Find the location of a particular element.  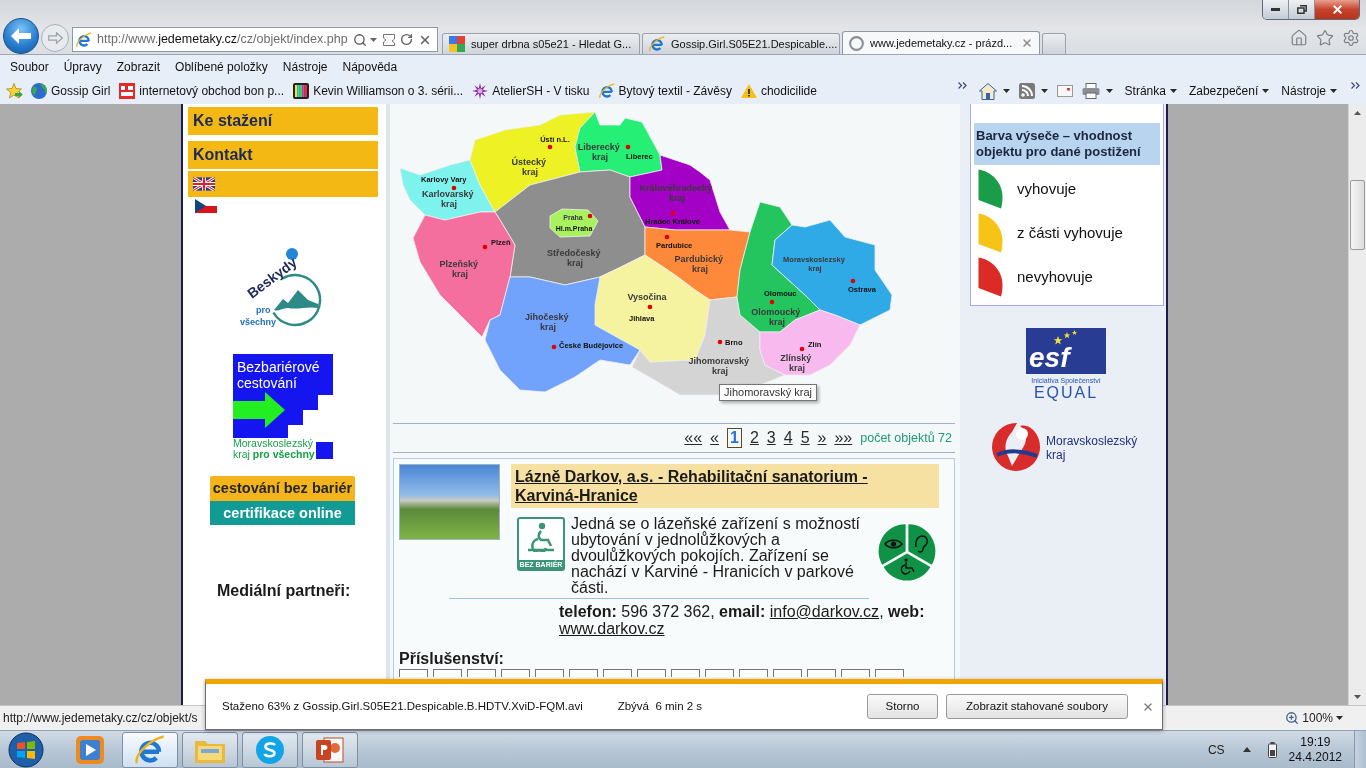

listing-title-link: Lázně Darkov, a.s. - Rehabilitační sanatorium - Karviná-Hranice is located at coordinates (725, 486).